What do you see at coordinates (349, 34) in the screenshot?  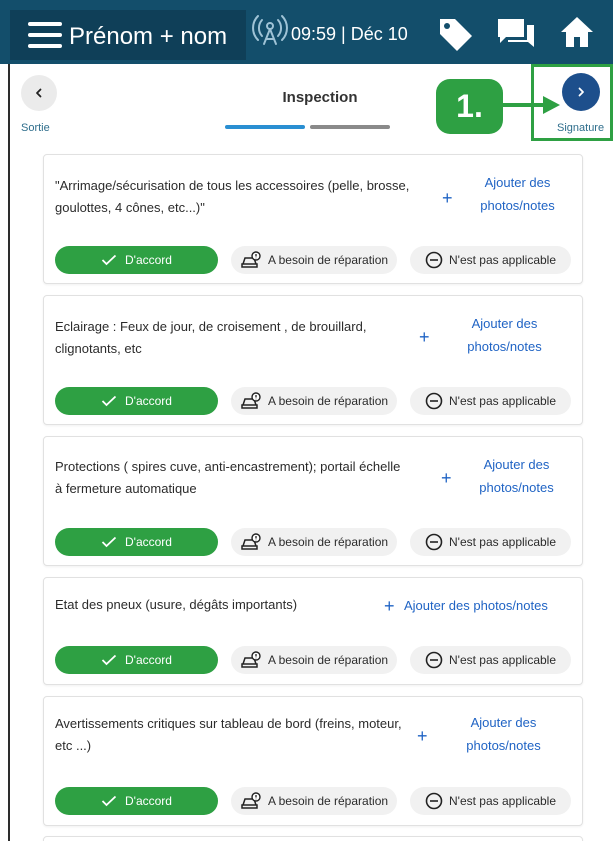 I see `clock: 09:59 | Déc 10` at bounding box center [349, 34].